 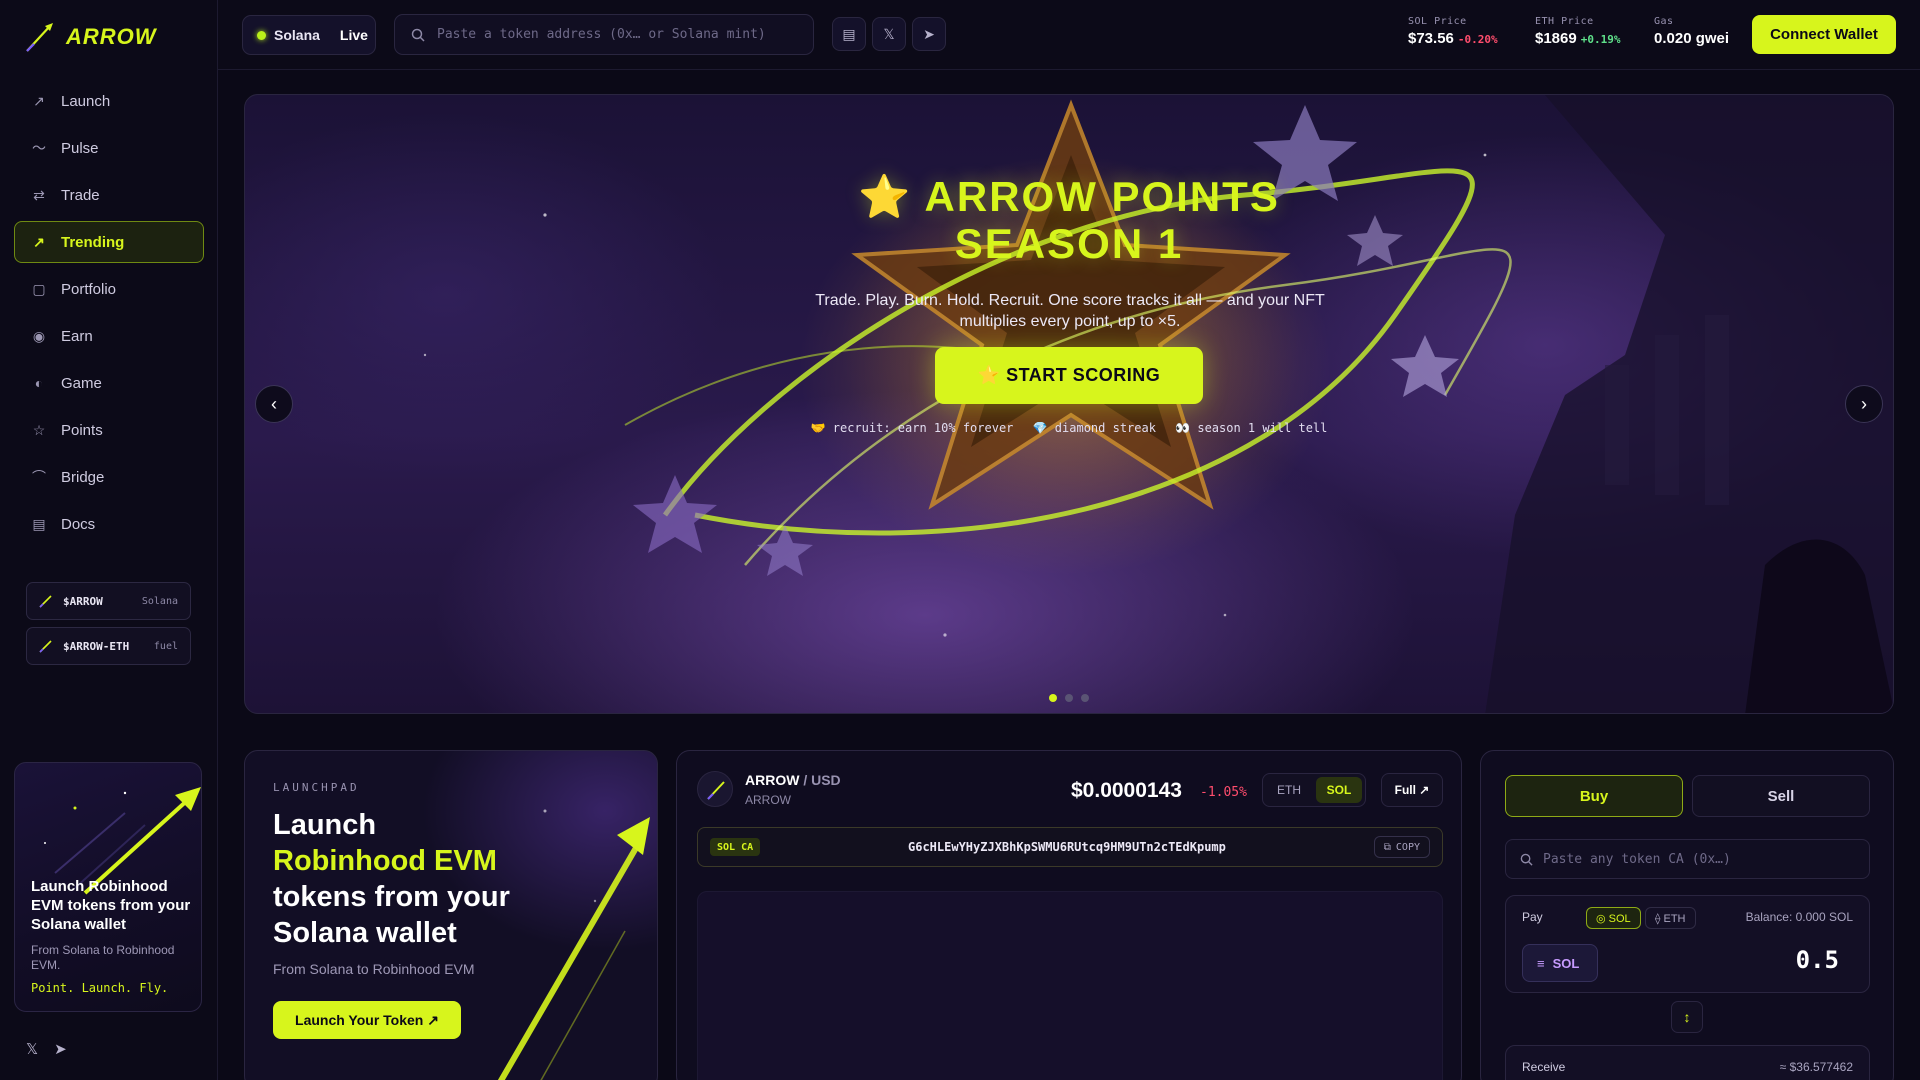 What do you see at coordinates (32, 1049) in the screenshot?
I see `x-icon: 𝕏` at bounding box center [32, 1049].